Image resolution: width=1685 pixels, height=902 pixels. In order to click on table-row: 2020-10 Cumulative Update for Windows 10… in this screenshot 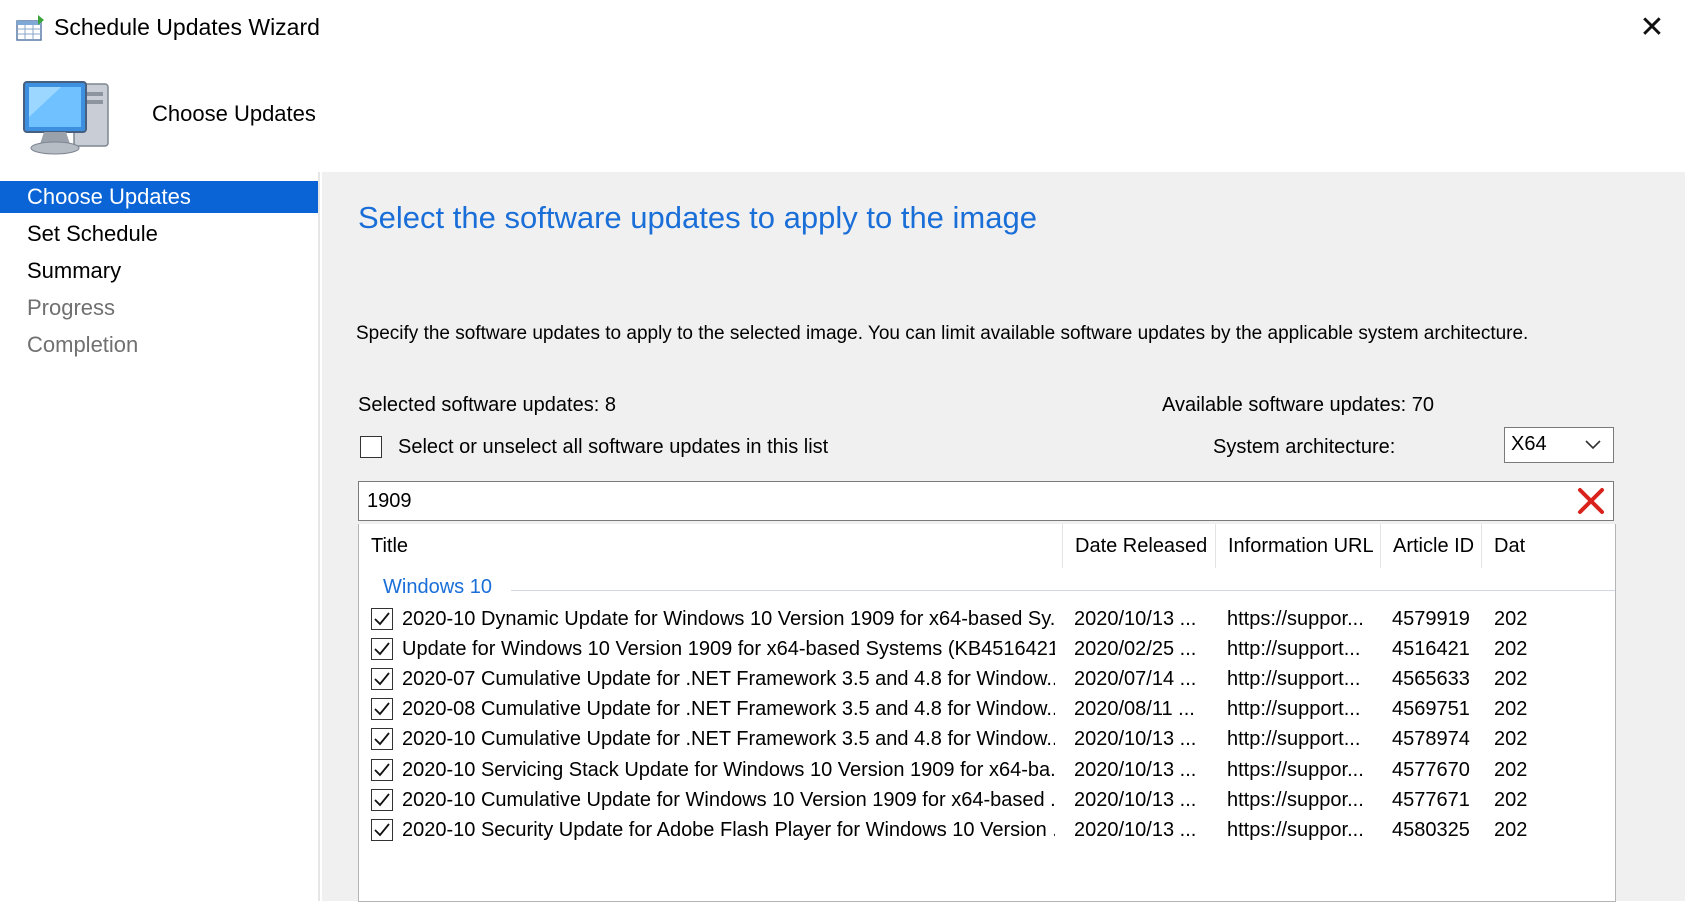, I will do `click(987, 800)`.